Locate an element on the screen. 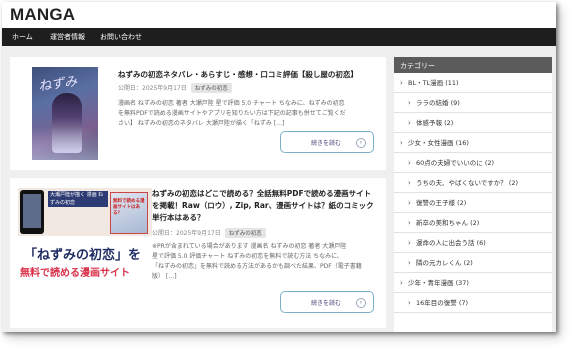 Image resolution: width=580 pixels, height=350 pixels. category-child: › 体感予報 (2) is located at coordinates (473, 123).